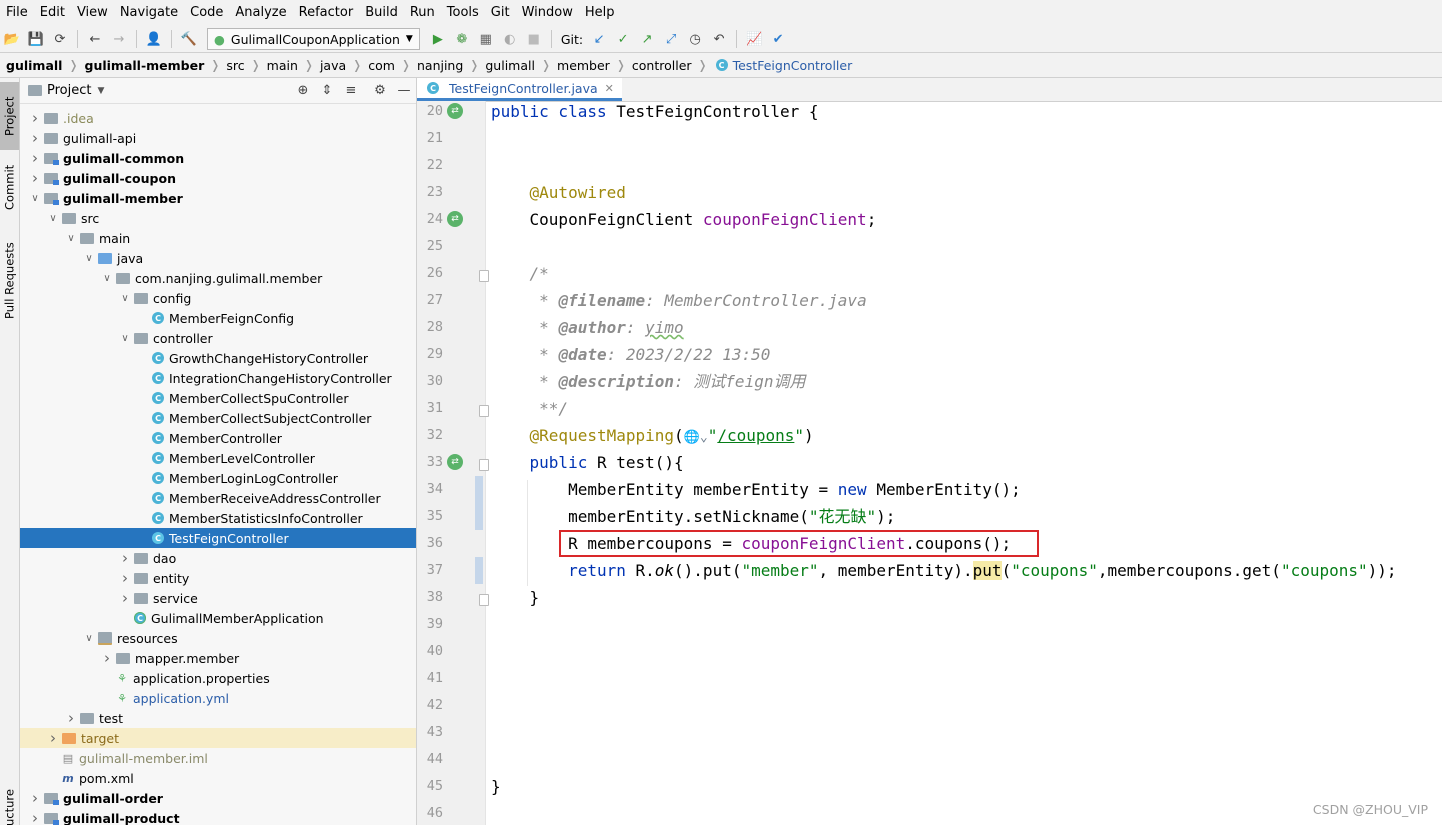  What do you see at coordinates (500, 13) in the screenshot?
I see `menu-git: Git` at bounding box center [500, 13].